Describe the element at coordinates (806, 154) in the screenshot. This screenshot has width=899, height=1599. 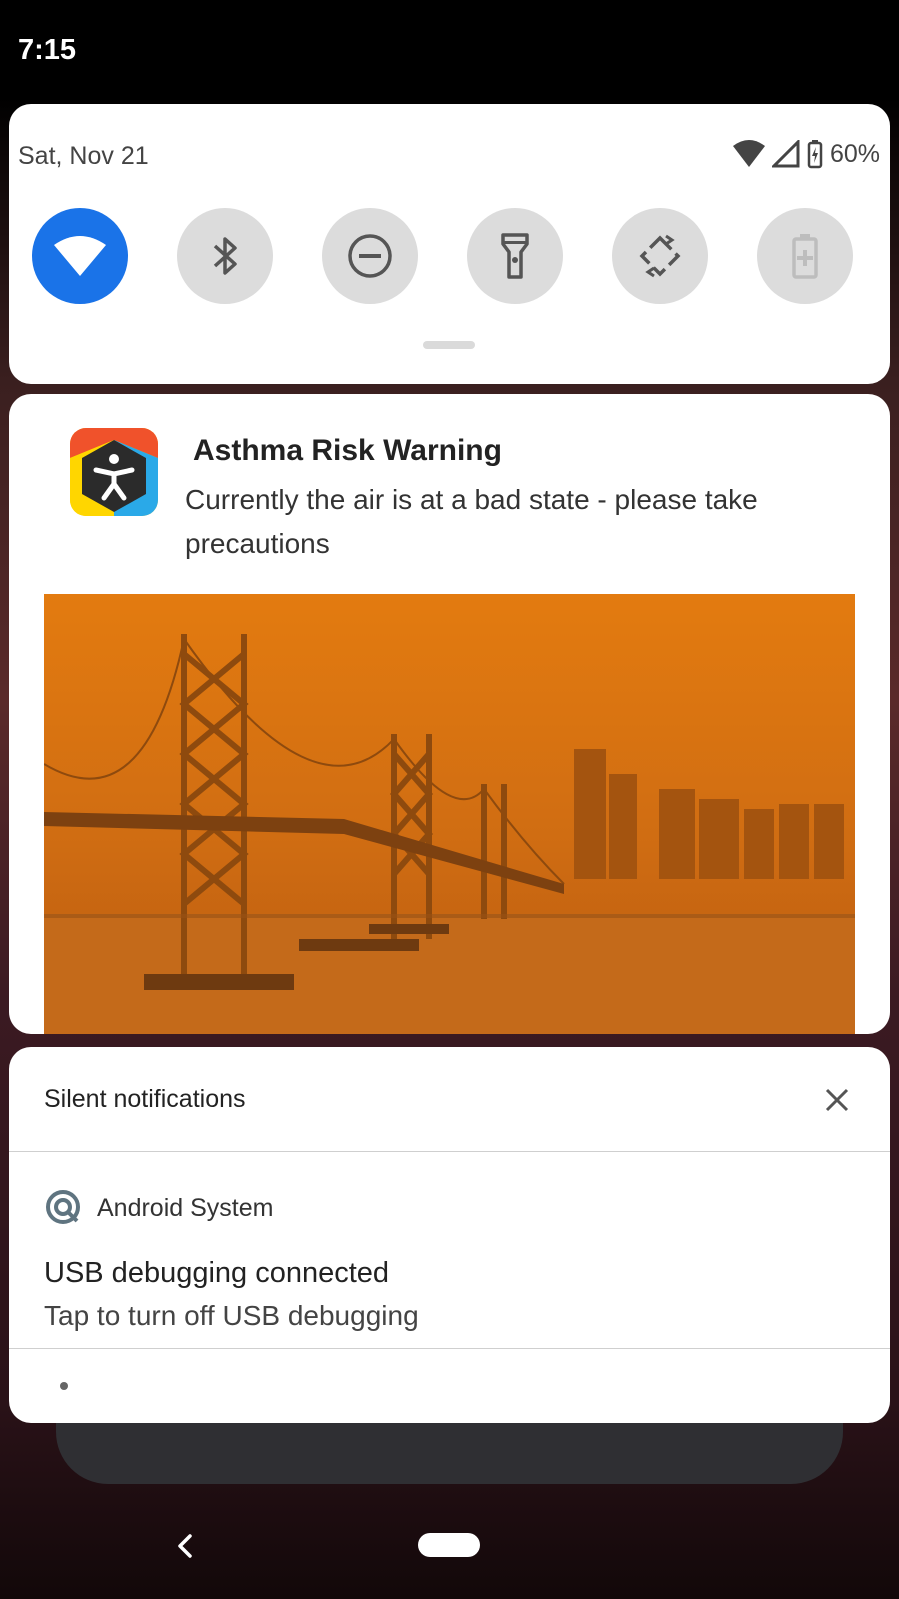
I see `qs-status-icons: 60%` at that location.